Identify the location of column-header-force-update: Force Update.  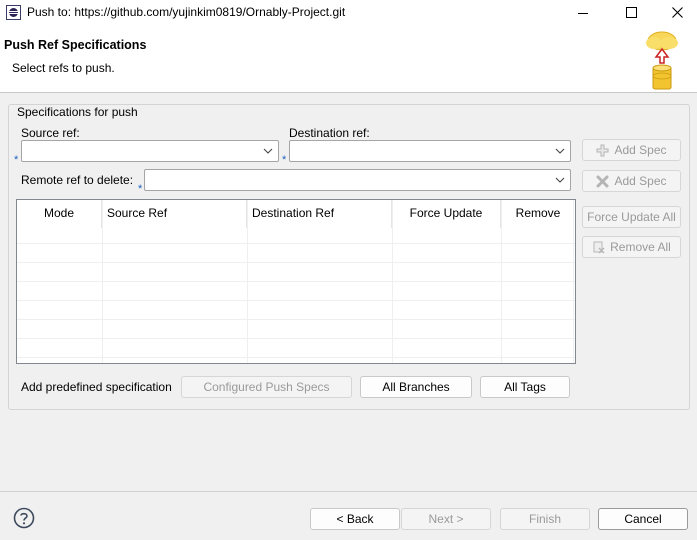
(446, 214).